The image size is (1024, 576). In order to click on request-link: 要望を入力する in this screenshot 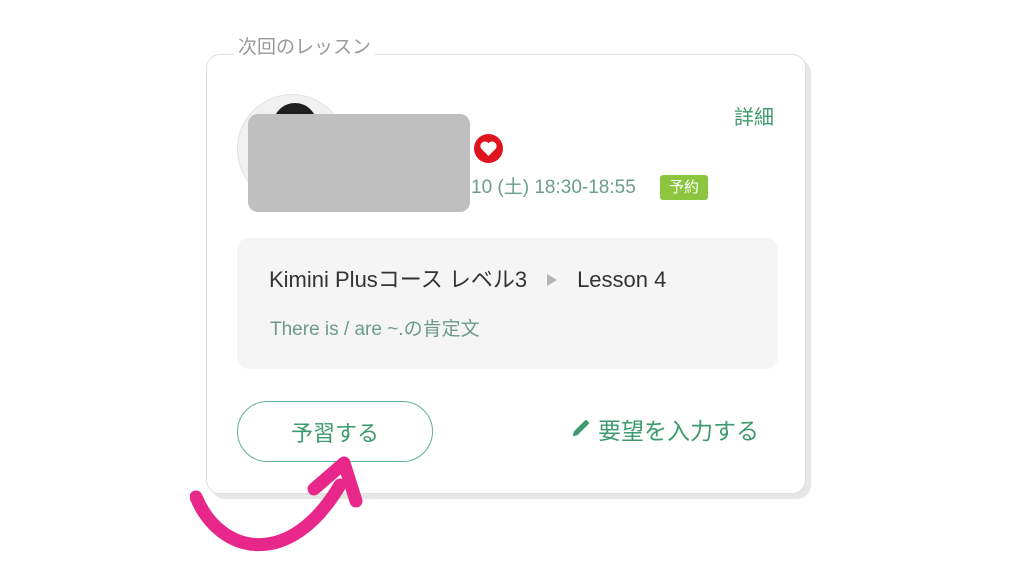, I will do `click(664, 431)`.